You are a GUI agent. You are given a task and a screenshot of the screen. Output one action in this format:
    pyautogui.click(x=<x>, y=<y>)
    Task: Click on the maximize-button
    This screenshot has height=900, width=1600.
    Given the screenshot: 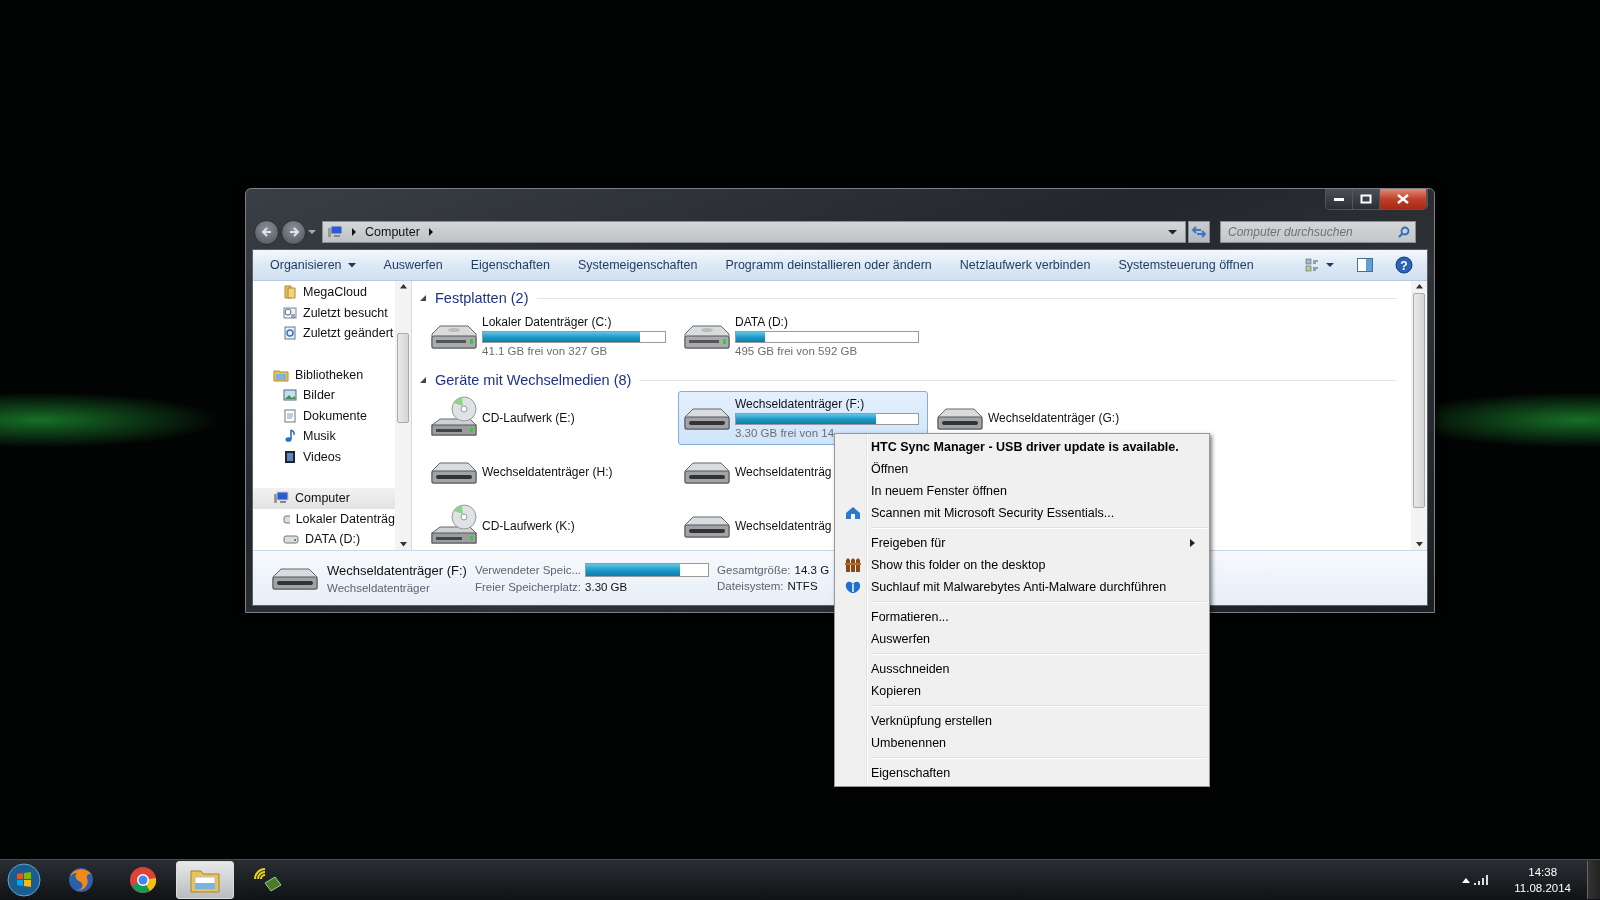 What is the action you would take?
    pyautogui.click(x=1366, y=199)
    